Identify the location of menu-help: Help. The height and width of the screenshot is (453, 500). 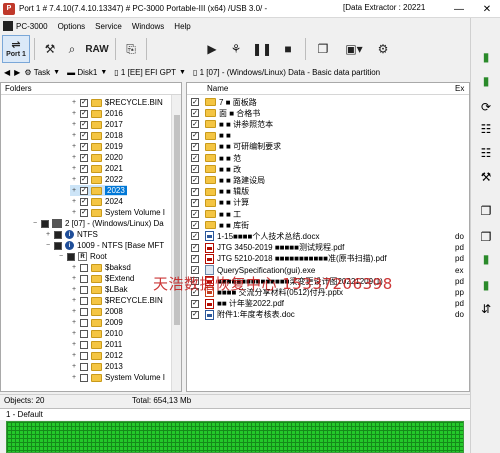
(182, 26).